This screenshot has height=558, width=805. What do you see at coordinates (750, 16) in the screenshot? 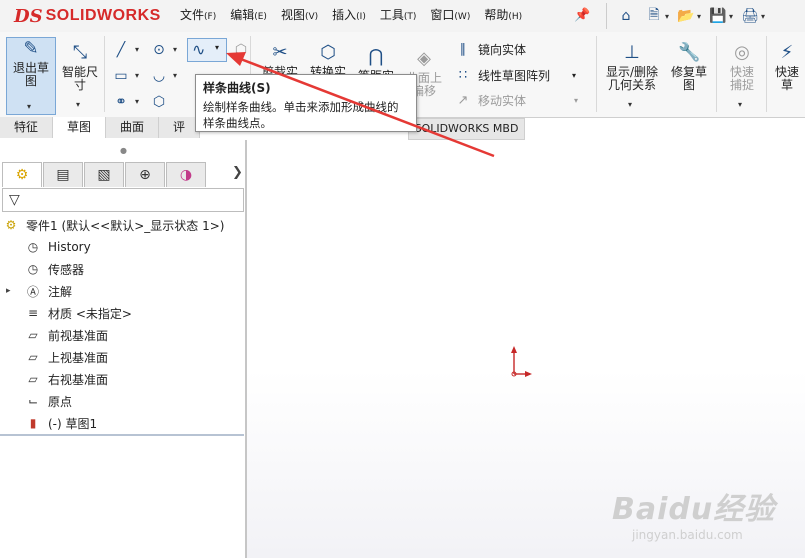
I see `print-icon: 🖨` at bounding box center [750, 16].